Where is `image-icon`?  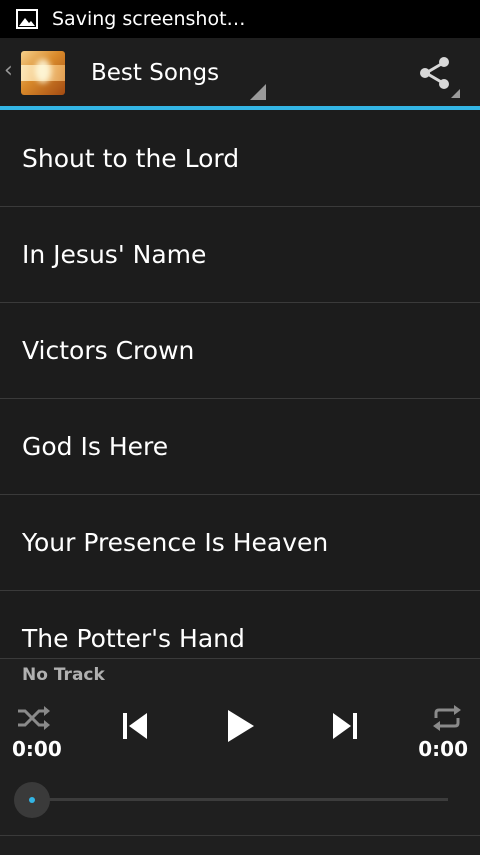 image-icon is located at coordinates (27, 19).